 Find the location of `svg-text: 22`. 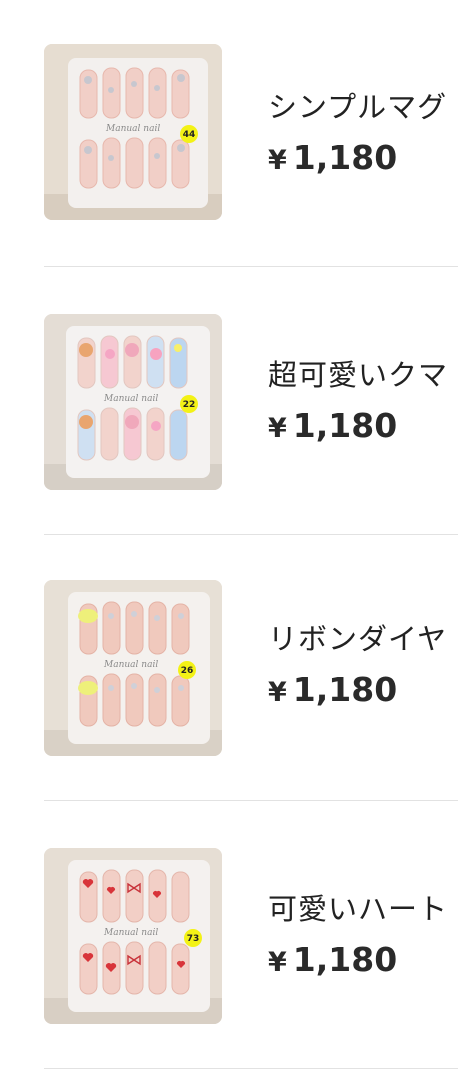

svg-text: 22 is located at coordinates (189, 405).